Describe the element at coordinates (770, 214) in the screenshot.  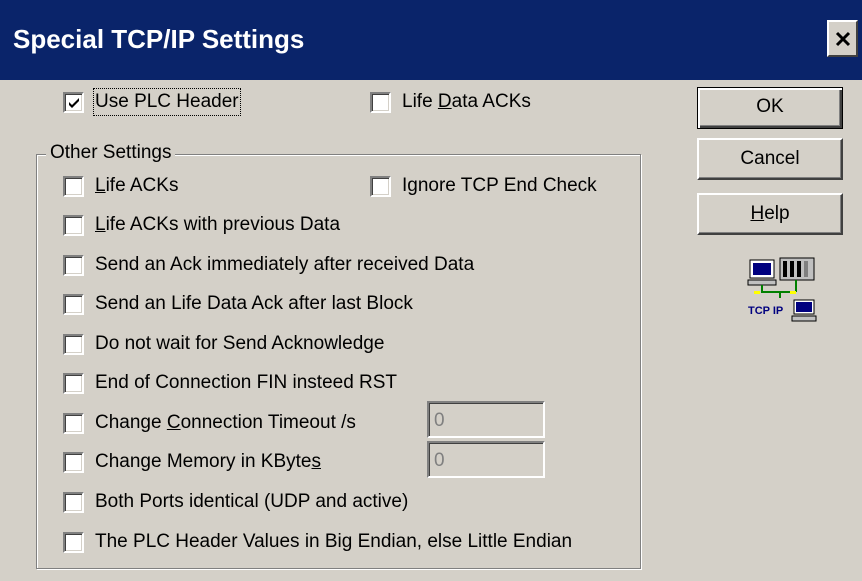
I see `help-button: Help` at that location.